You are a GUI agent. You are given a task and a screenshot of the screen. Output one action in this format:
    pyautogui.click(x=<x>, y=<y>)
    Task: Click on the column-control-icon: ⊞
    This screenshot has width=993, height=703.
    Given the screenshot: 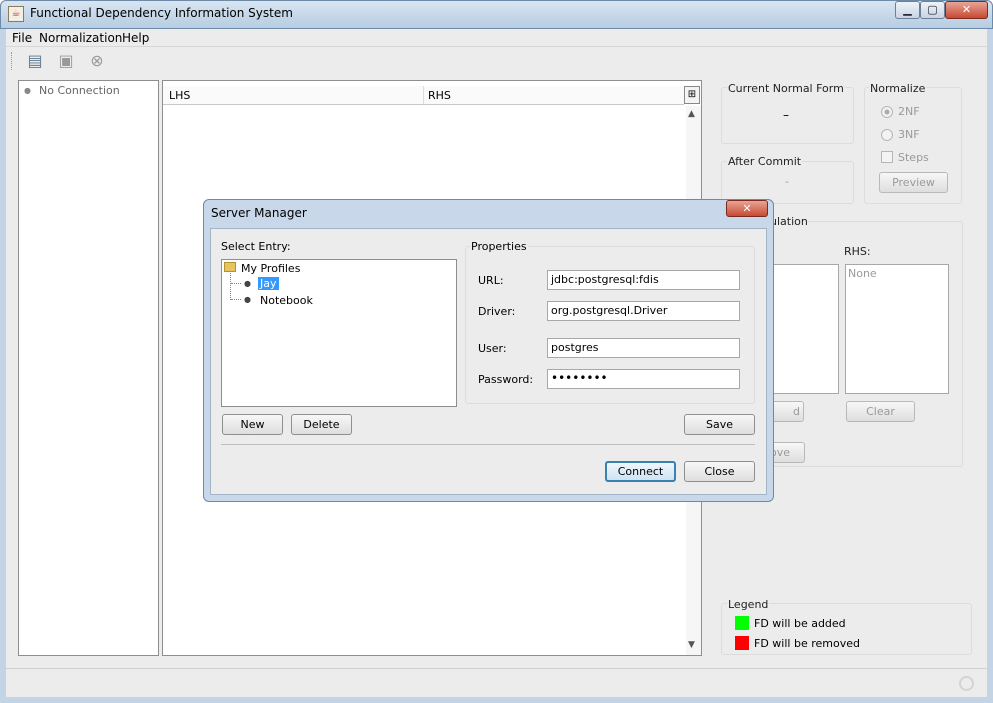 What is the action you would take?
    pyautogui.click(x=692, y=95)
    